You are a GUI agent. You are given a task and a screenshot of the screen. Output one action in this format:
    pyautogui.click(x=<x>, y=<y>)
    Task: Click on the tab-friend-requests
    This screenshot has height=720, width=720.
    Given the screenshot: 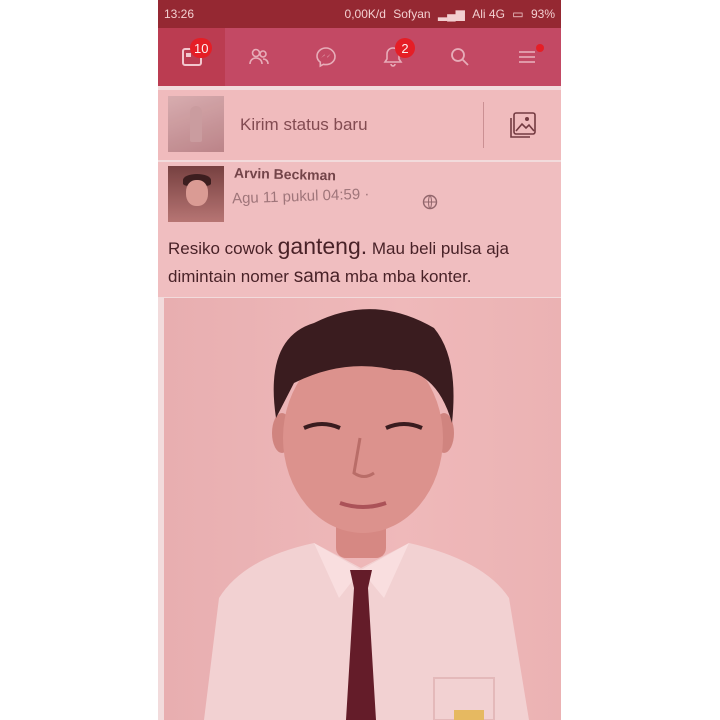 What is the action you would take?
    pyautogui.click(x=258, y=57)
    